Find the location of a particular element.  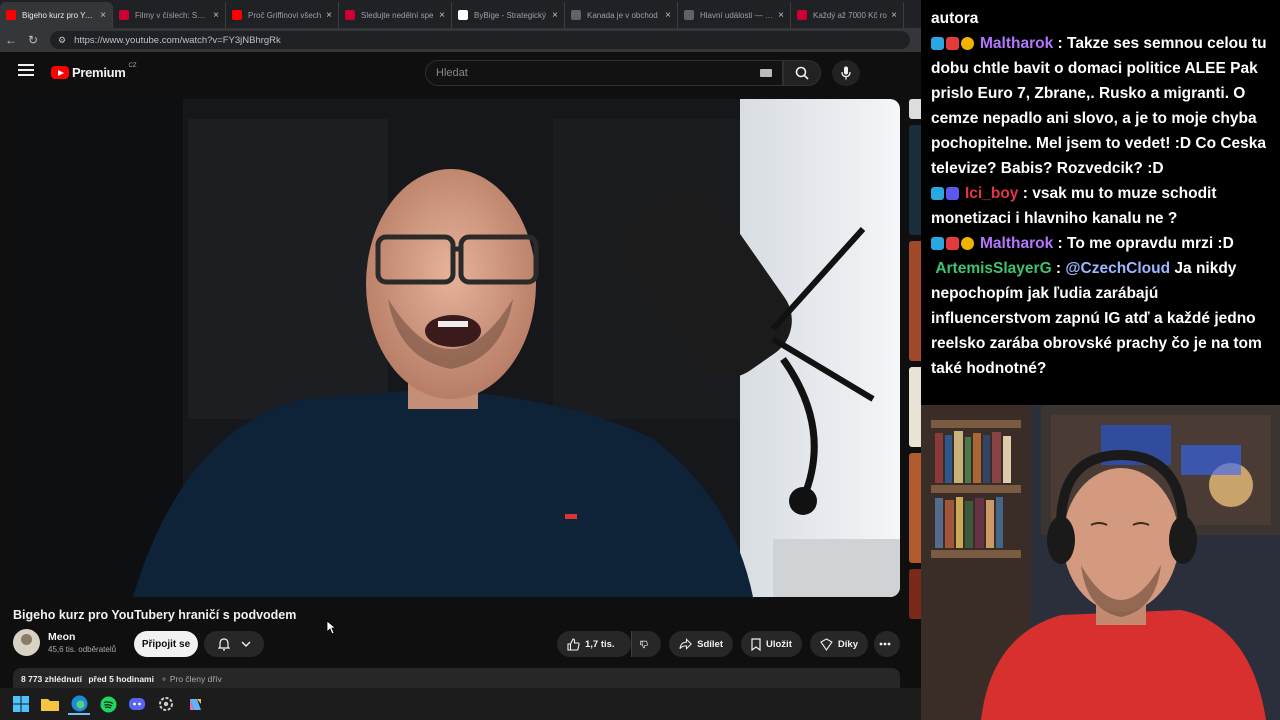

chat-username: Ici_boy is located at coordinates (991, 193).